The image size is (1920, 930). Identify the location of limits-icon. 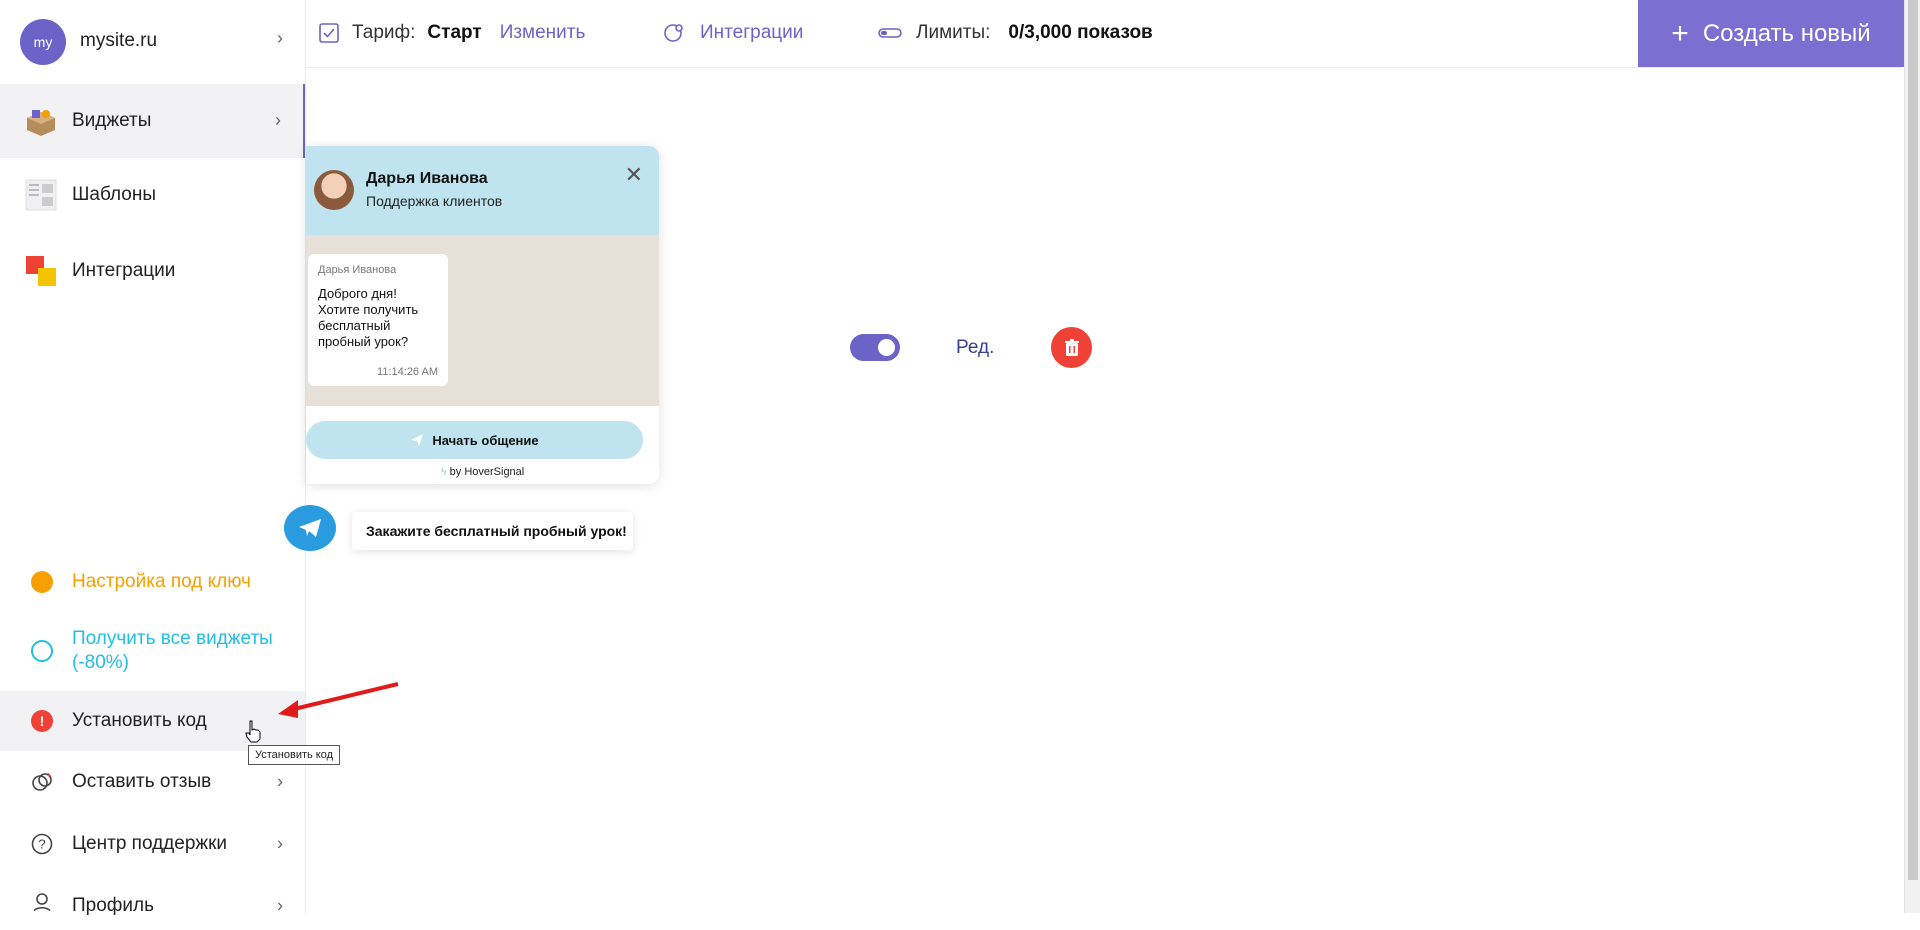
(890, 33).